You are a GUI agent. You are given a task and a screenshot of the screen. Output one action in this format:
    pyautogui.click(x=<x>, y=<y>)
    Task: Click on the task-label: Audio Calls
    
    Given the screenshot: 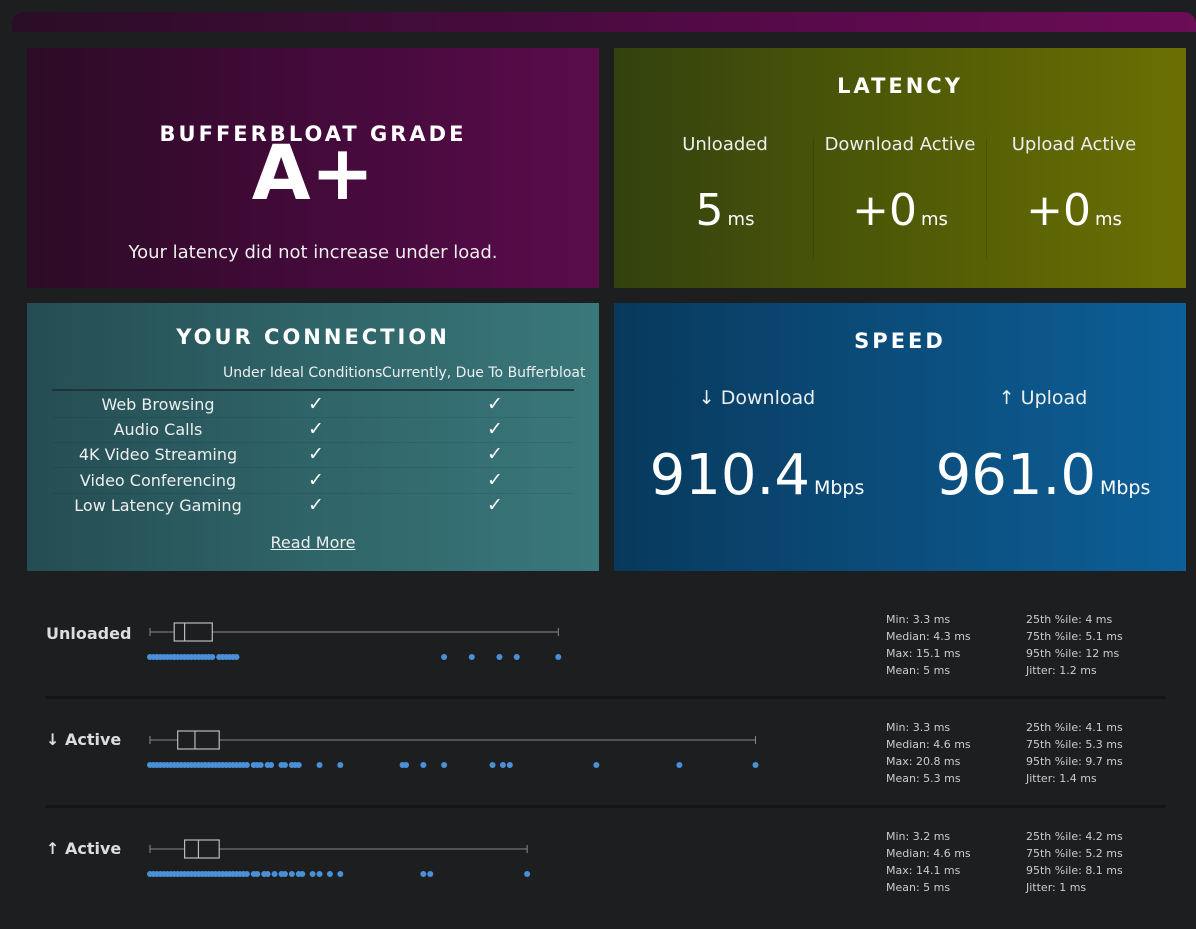 What is the action you would take?
    pyautogui.click(x=158, y=429)
    